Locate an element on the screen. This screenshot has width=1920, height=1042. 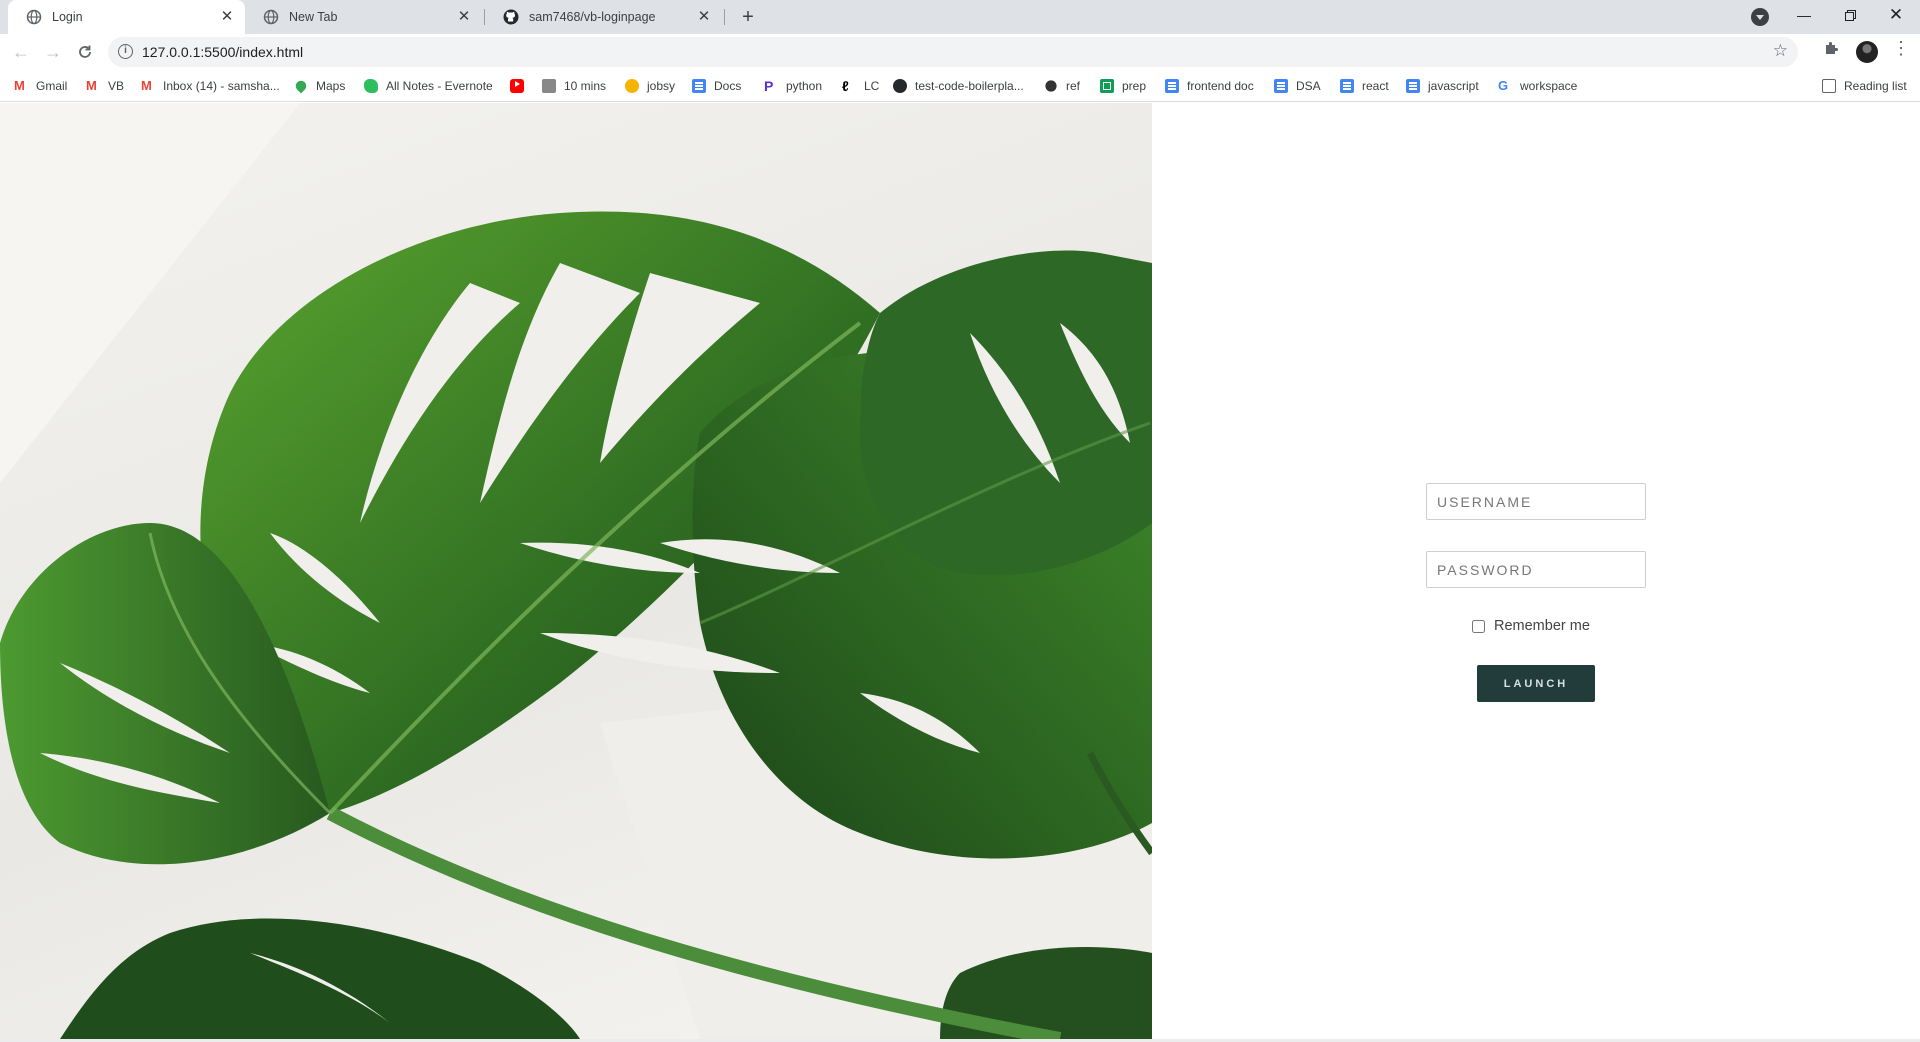
jobsy-icon is located at coordinates (632, 86).